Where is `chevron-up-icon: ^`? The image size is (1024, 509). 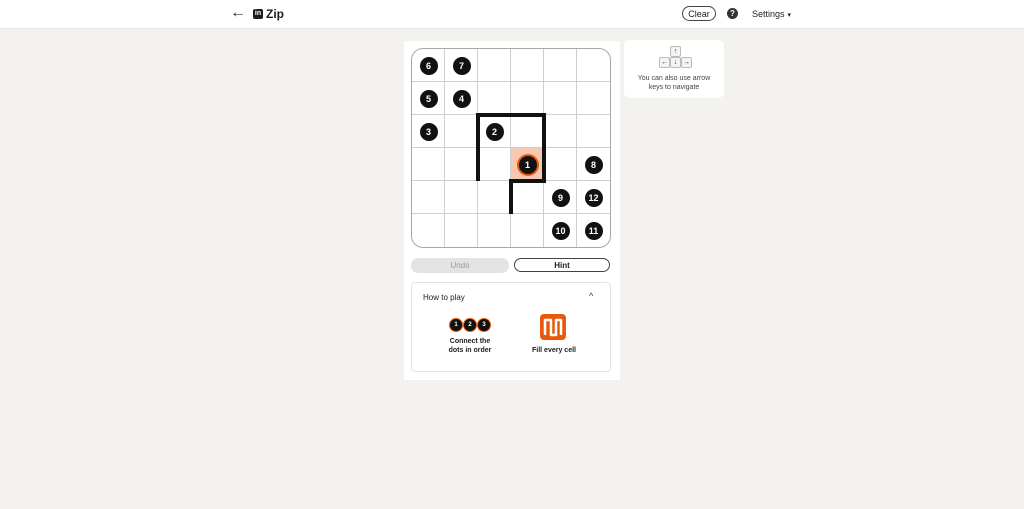 chevron-up-icon: ^ is located at coordinates (591, 296).